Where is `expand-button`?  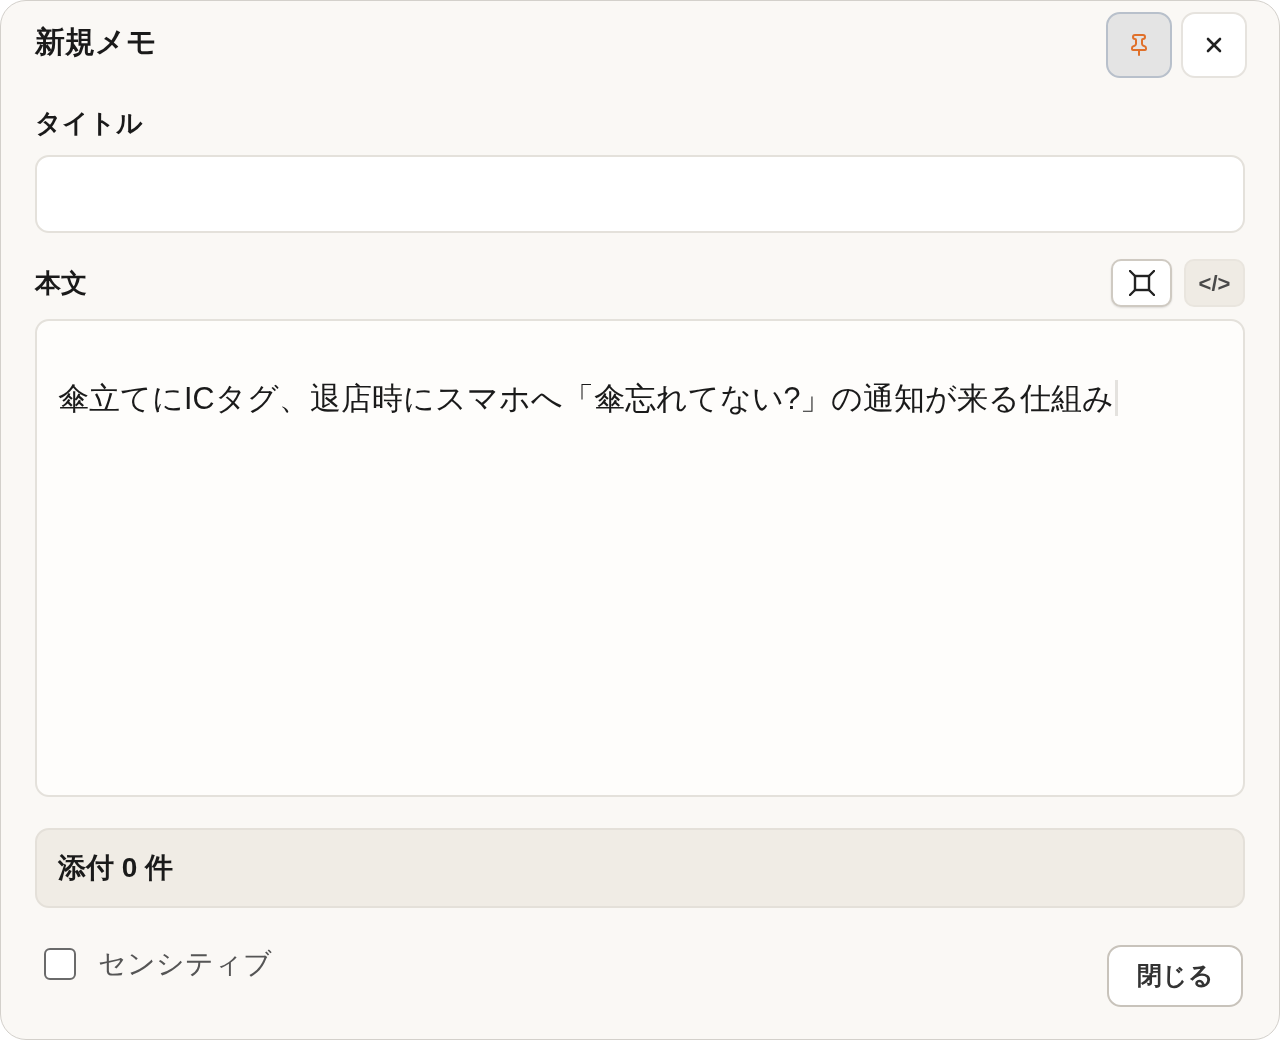
expand-button is located at coordinates (1141, 283).